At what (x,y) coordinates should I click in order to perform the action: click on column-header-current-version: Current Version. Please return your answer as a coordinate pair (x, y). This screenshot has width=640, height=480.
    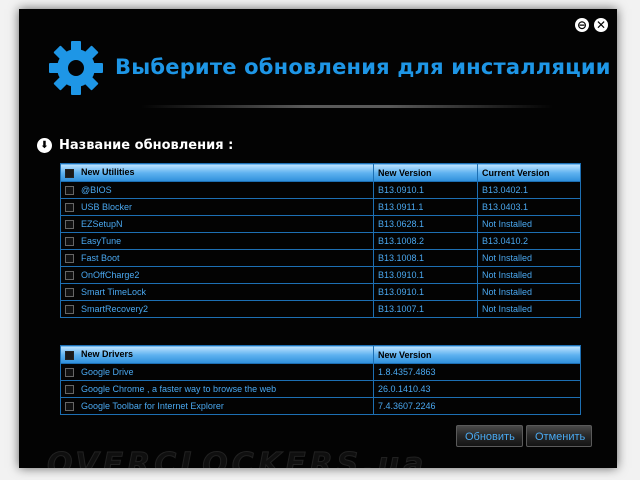
    Looking at the image, I should click on (529, 172).